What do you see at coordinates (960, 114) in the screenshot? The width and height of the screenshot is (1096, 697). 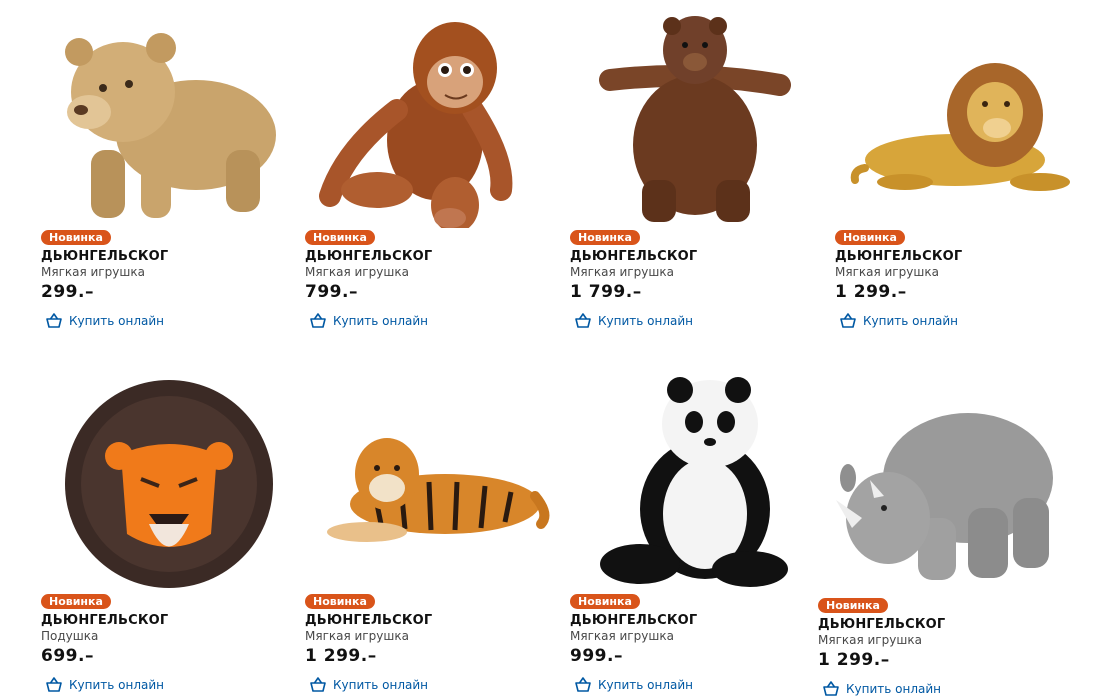 I see `product-image-lion` at bounding box center [960, 114].